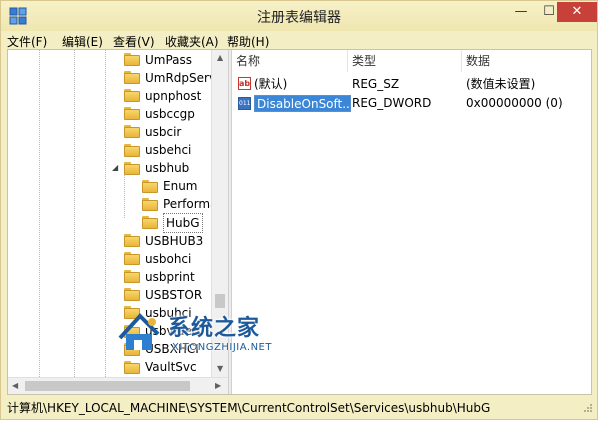  What do you see at coordinates (192, 41) in the screenshot?
I see `menu-favorites: 收藏夹(A)` at bounding box center [192, 41].